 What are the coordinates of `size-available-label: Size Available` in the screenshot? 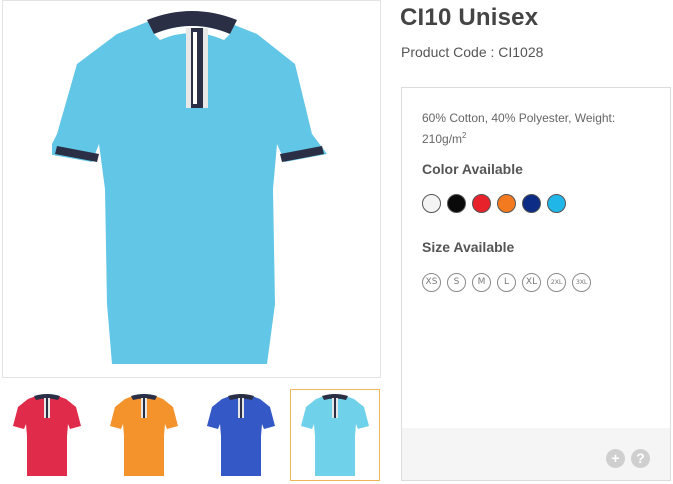 It's located at (468, 247).